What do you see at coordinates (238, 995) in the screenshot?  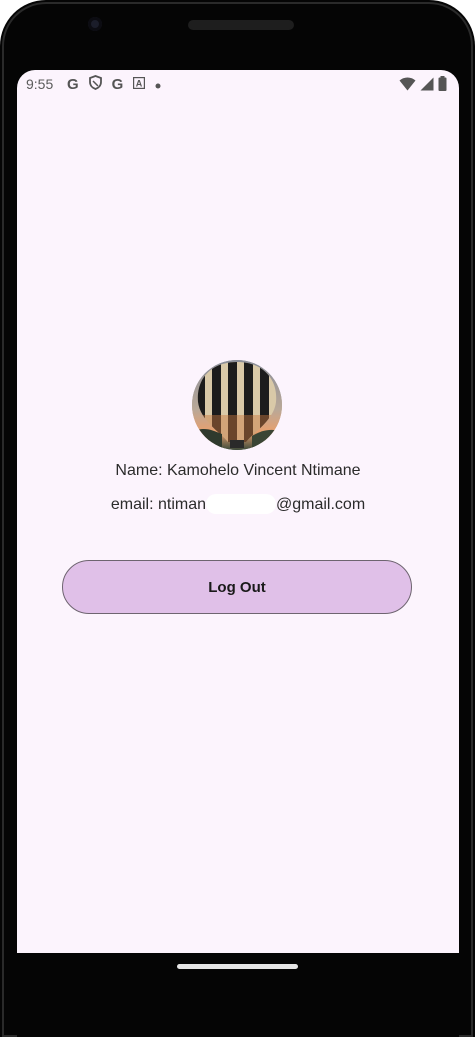 I see `navigation-bar` at bounding box center [238, 995].